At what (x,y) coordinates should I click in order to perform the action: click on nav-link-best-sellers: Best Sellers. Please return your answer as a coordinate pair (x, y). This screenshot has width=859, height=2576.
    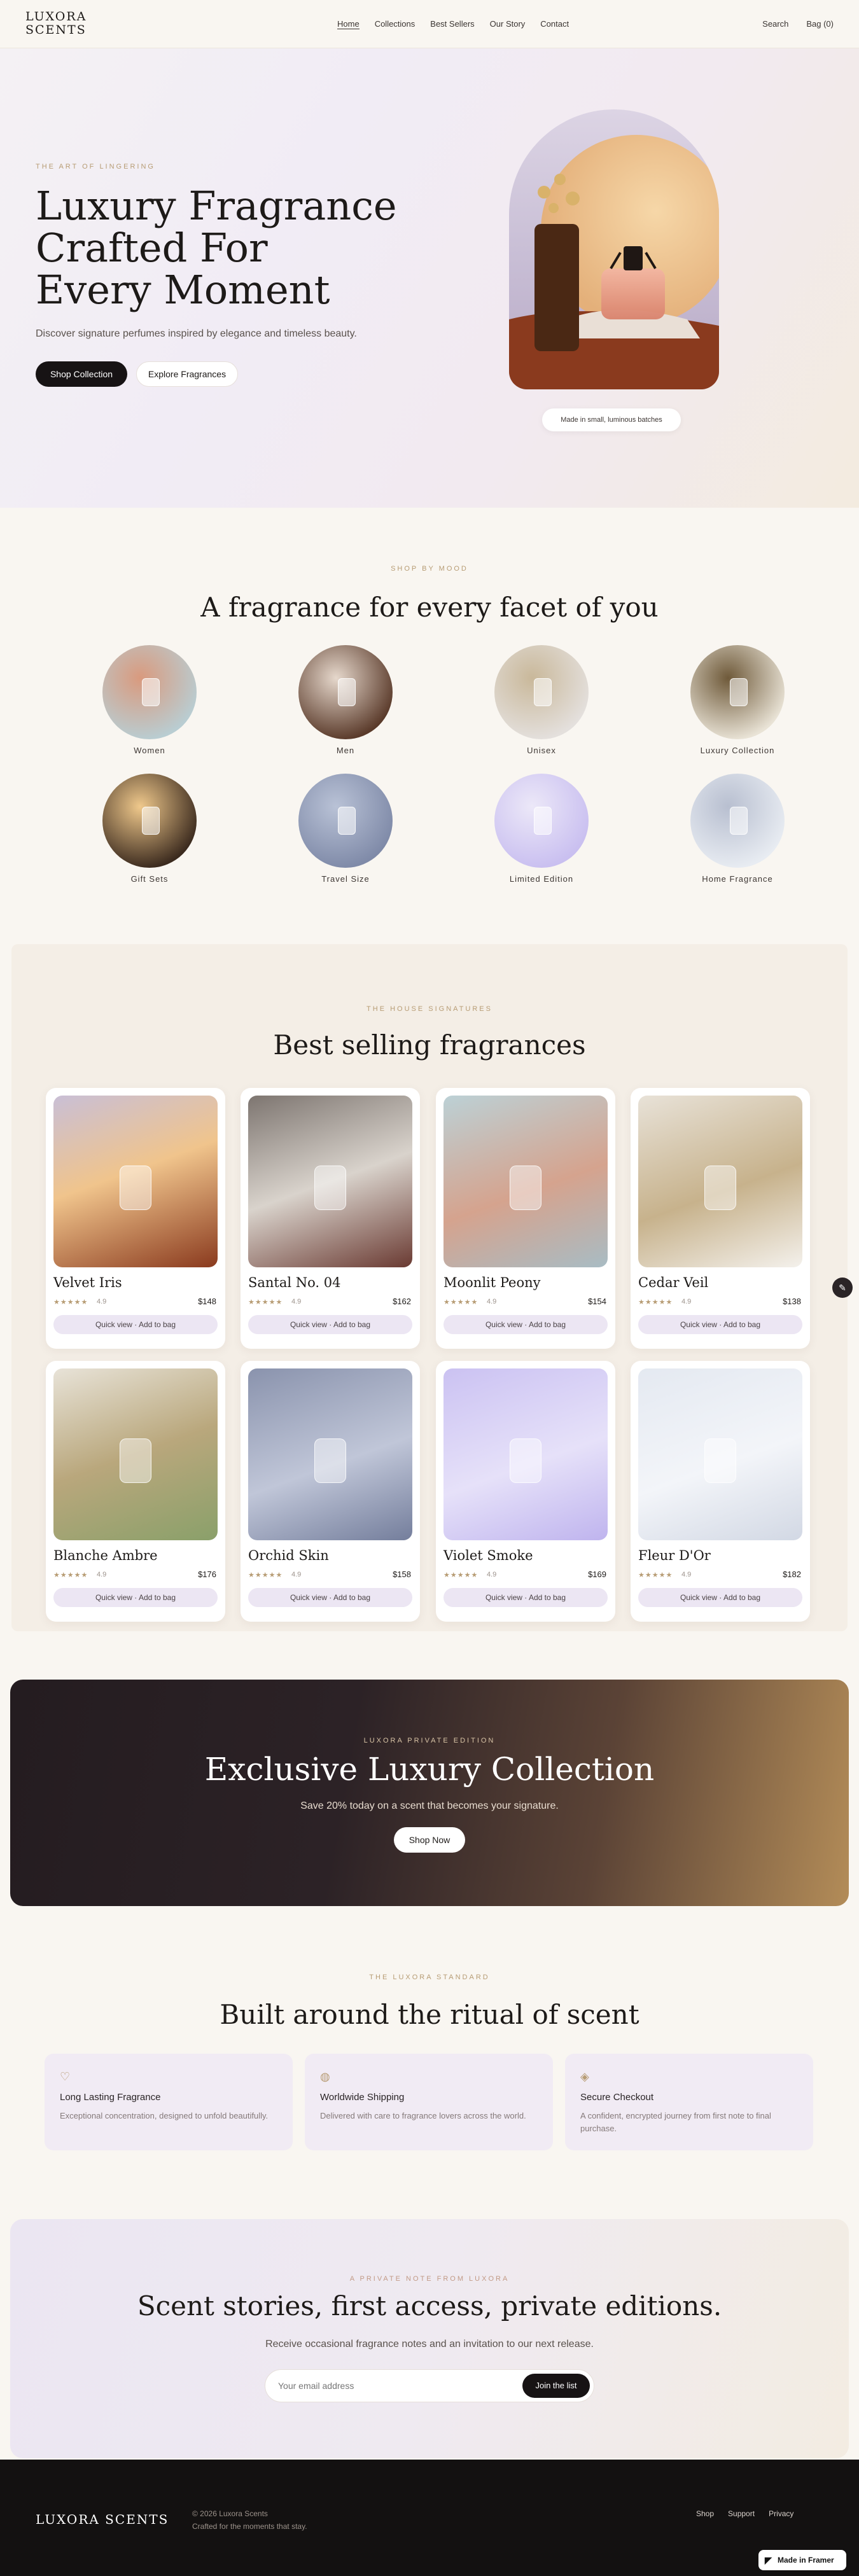
    Looking at the image, I should click on (452, 24).